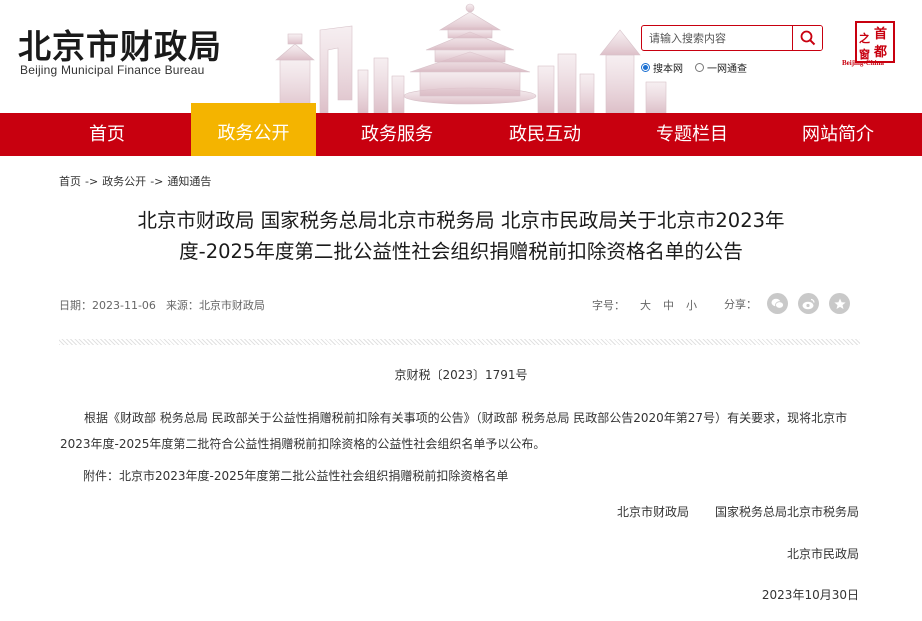  I want to click on font-size-large: 大, so click(645, 305).